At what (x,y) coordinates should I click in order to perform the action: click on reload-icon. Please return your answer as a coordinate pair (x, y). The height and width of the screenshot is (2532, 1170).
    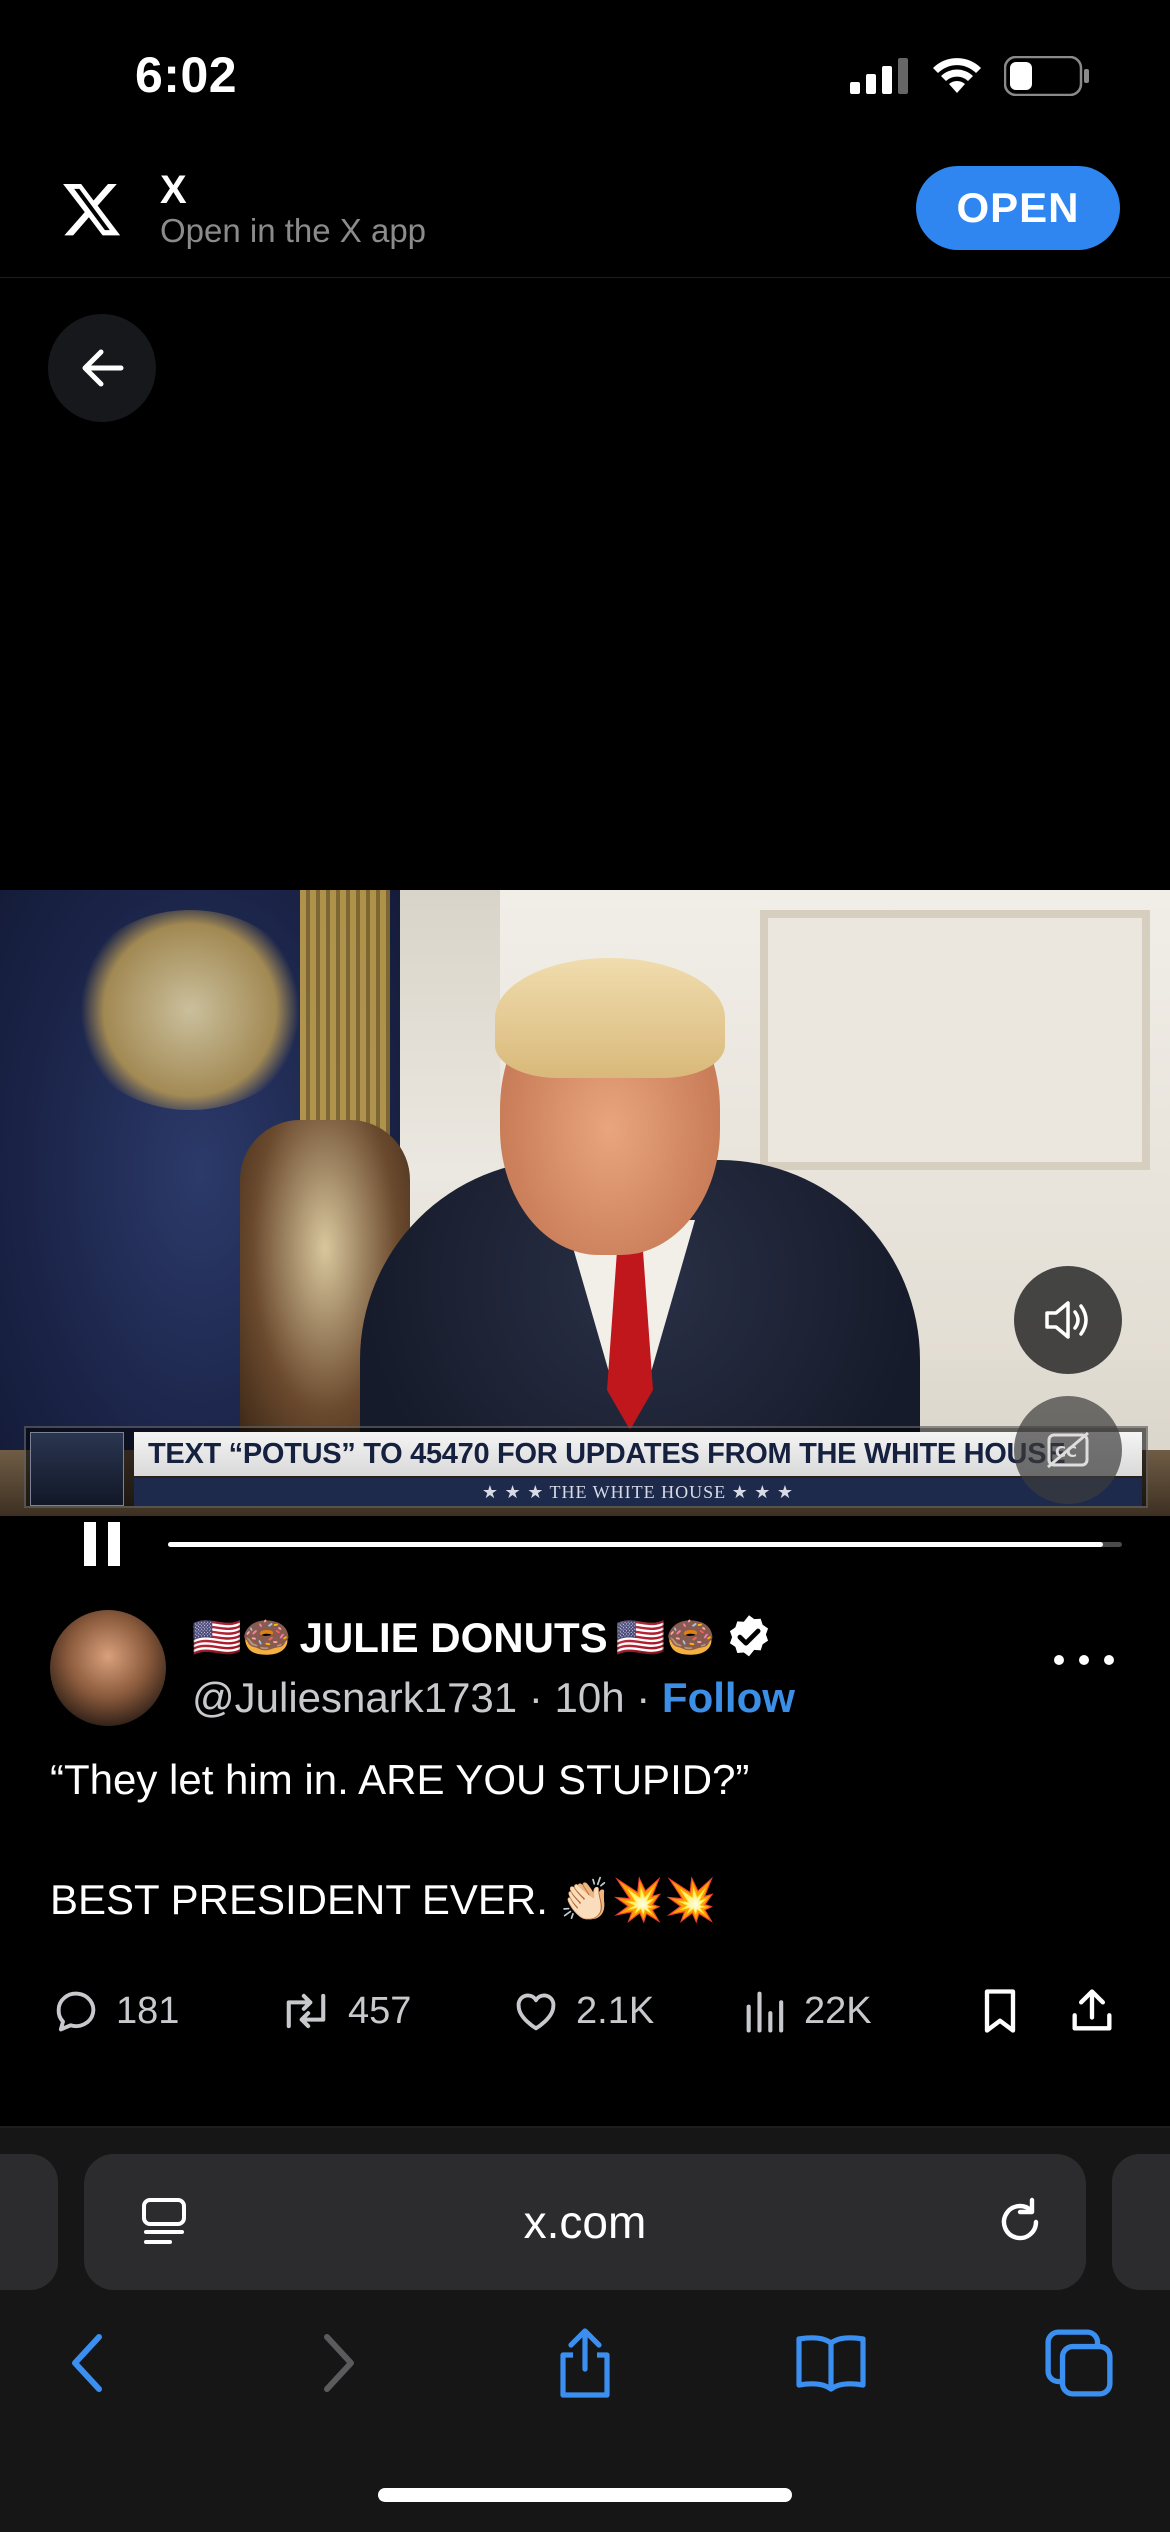
    Looking at the image, I should click on (1020, 2222).